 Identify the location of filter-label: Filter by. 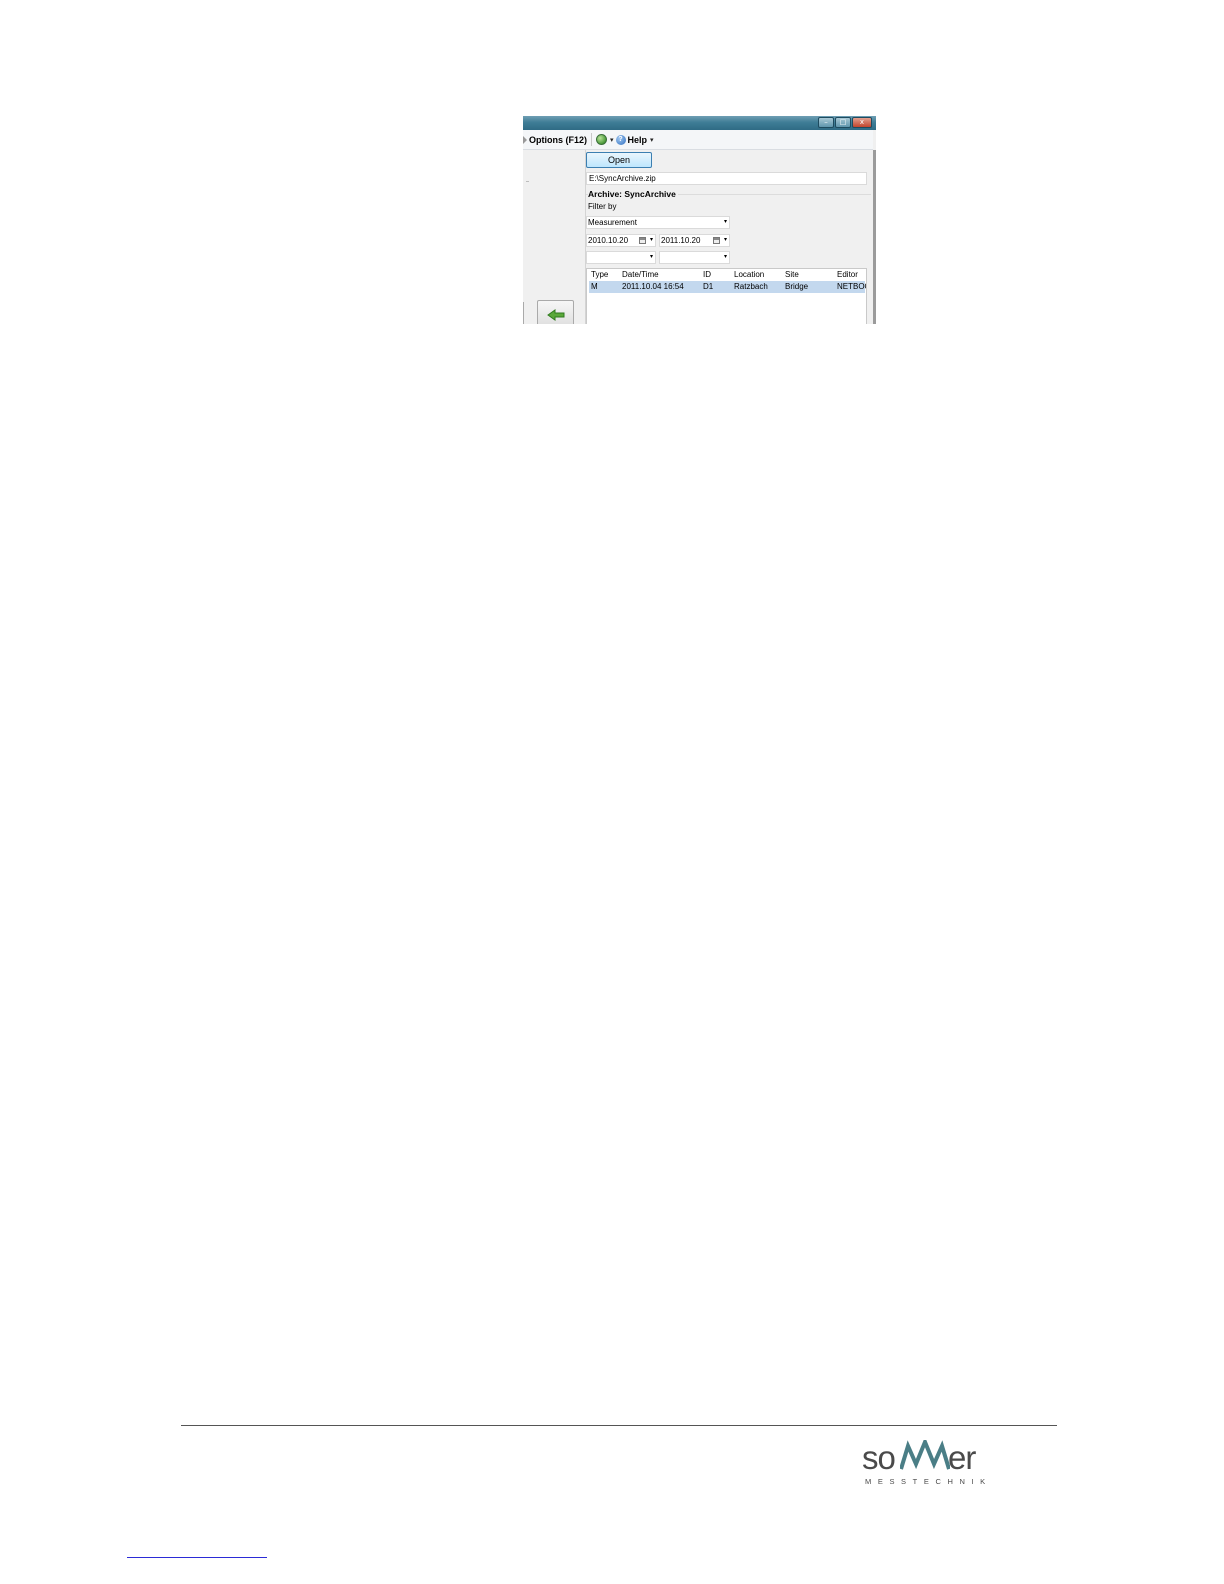
(602, 206).